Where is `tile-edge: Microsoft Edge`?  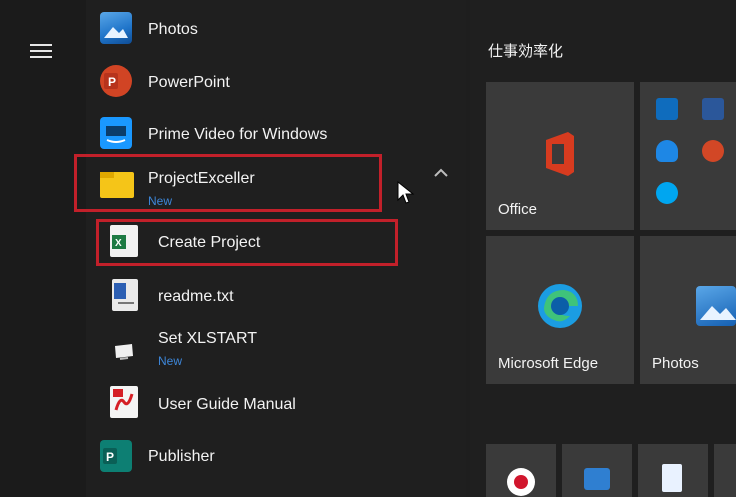 tile-edge: Microsoft Edge is located at coordinates (560, 310).